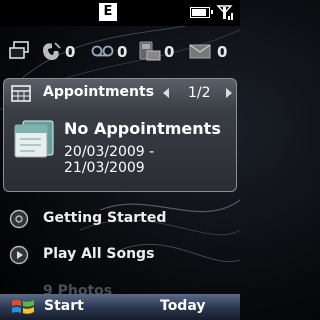 The image size is (320, 320). Describe the element at coordinates (142, 128) in the screenshot. I see `appointments-heading: No Appointments` at that location.